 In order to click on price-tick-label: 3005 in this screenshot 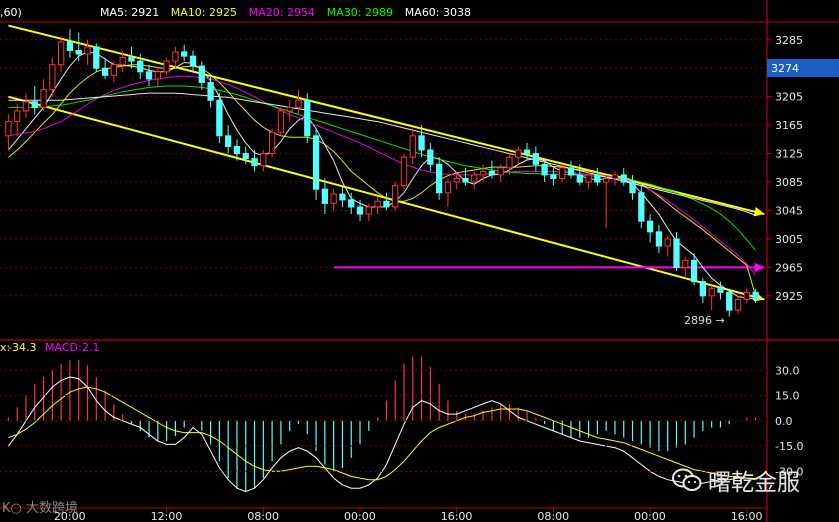, I will do `click(789, 239)`.